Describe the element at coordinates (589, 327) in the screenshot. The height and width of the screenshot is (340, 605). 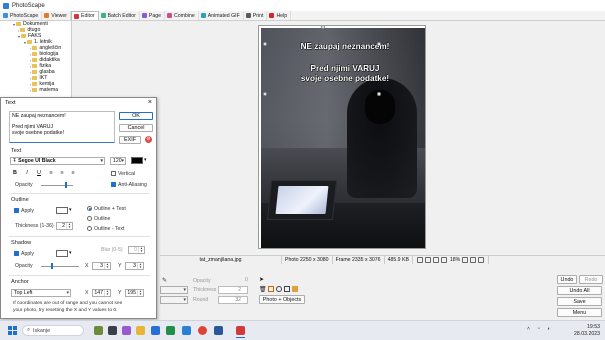
I see `clock-time: 19:53` at that location.